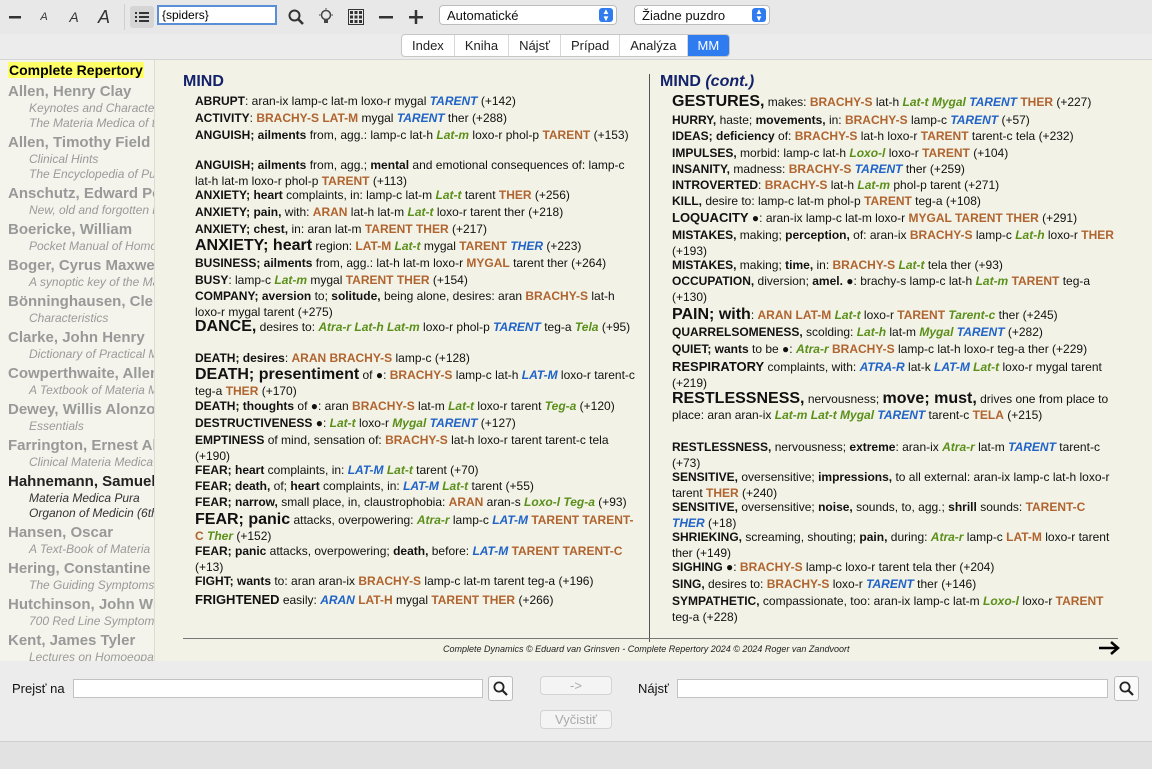  I want to click on remedy-abbrev: ATRA-R, so click(882, 367).